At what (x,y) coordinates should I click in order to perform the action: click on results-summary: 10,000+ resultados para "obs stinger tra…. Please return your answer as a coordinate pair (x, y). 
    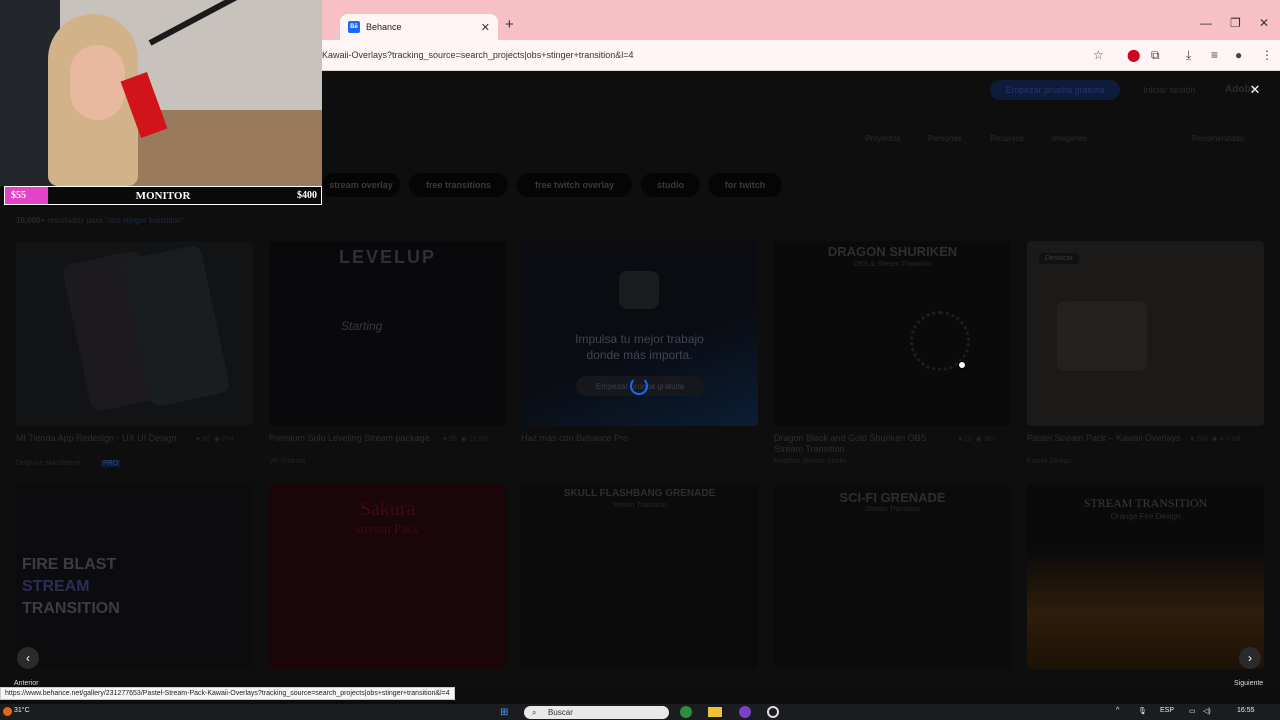
    Looking at the image, I should click on (100, 220).